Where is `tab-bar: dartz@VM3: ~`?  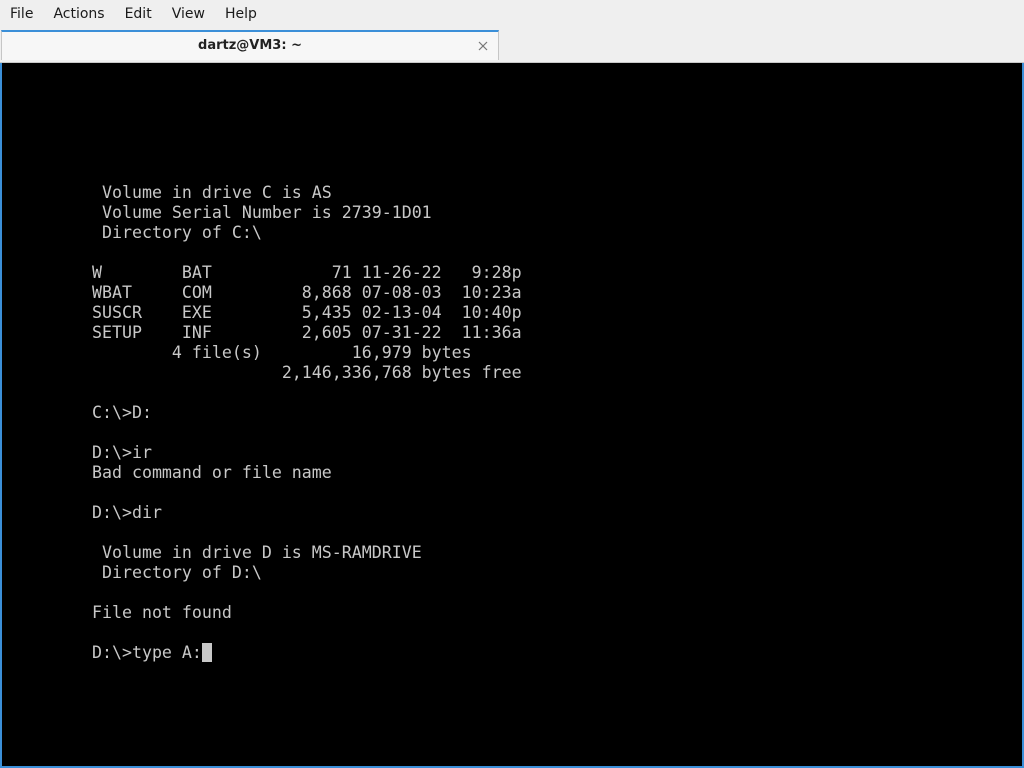 tab-bar: dartz@VM3: ~ is located at coordinates (512, 46).